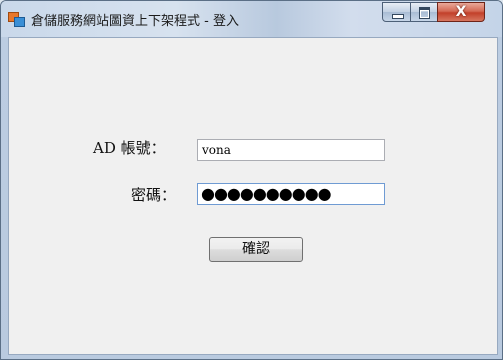  I want to click on password-label: 密碼：, so click(154, 195).